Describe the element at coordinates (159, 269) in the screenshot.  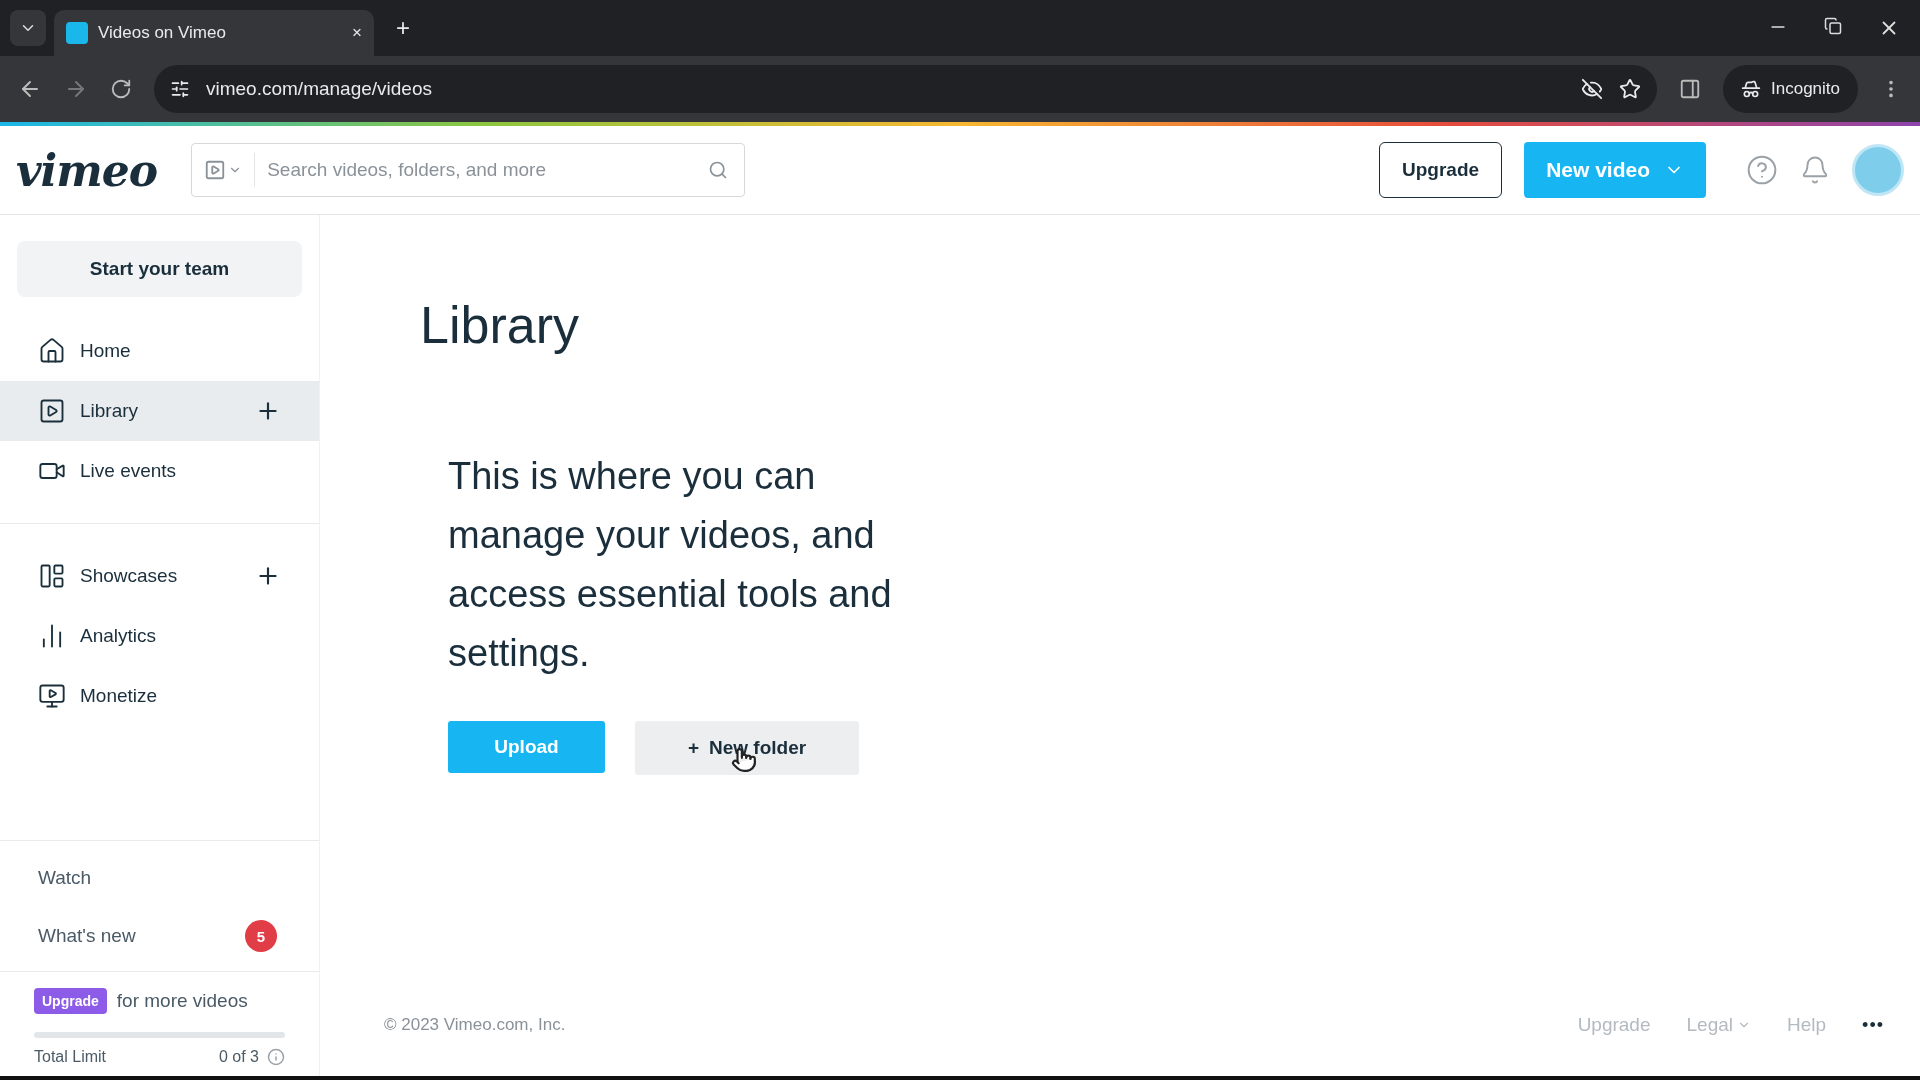
I see `start-team-button: Start your team` at that location.